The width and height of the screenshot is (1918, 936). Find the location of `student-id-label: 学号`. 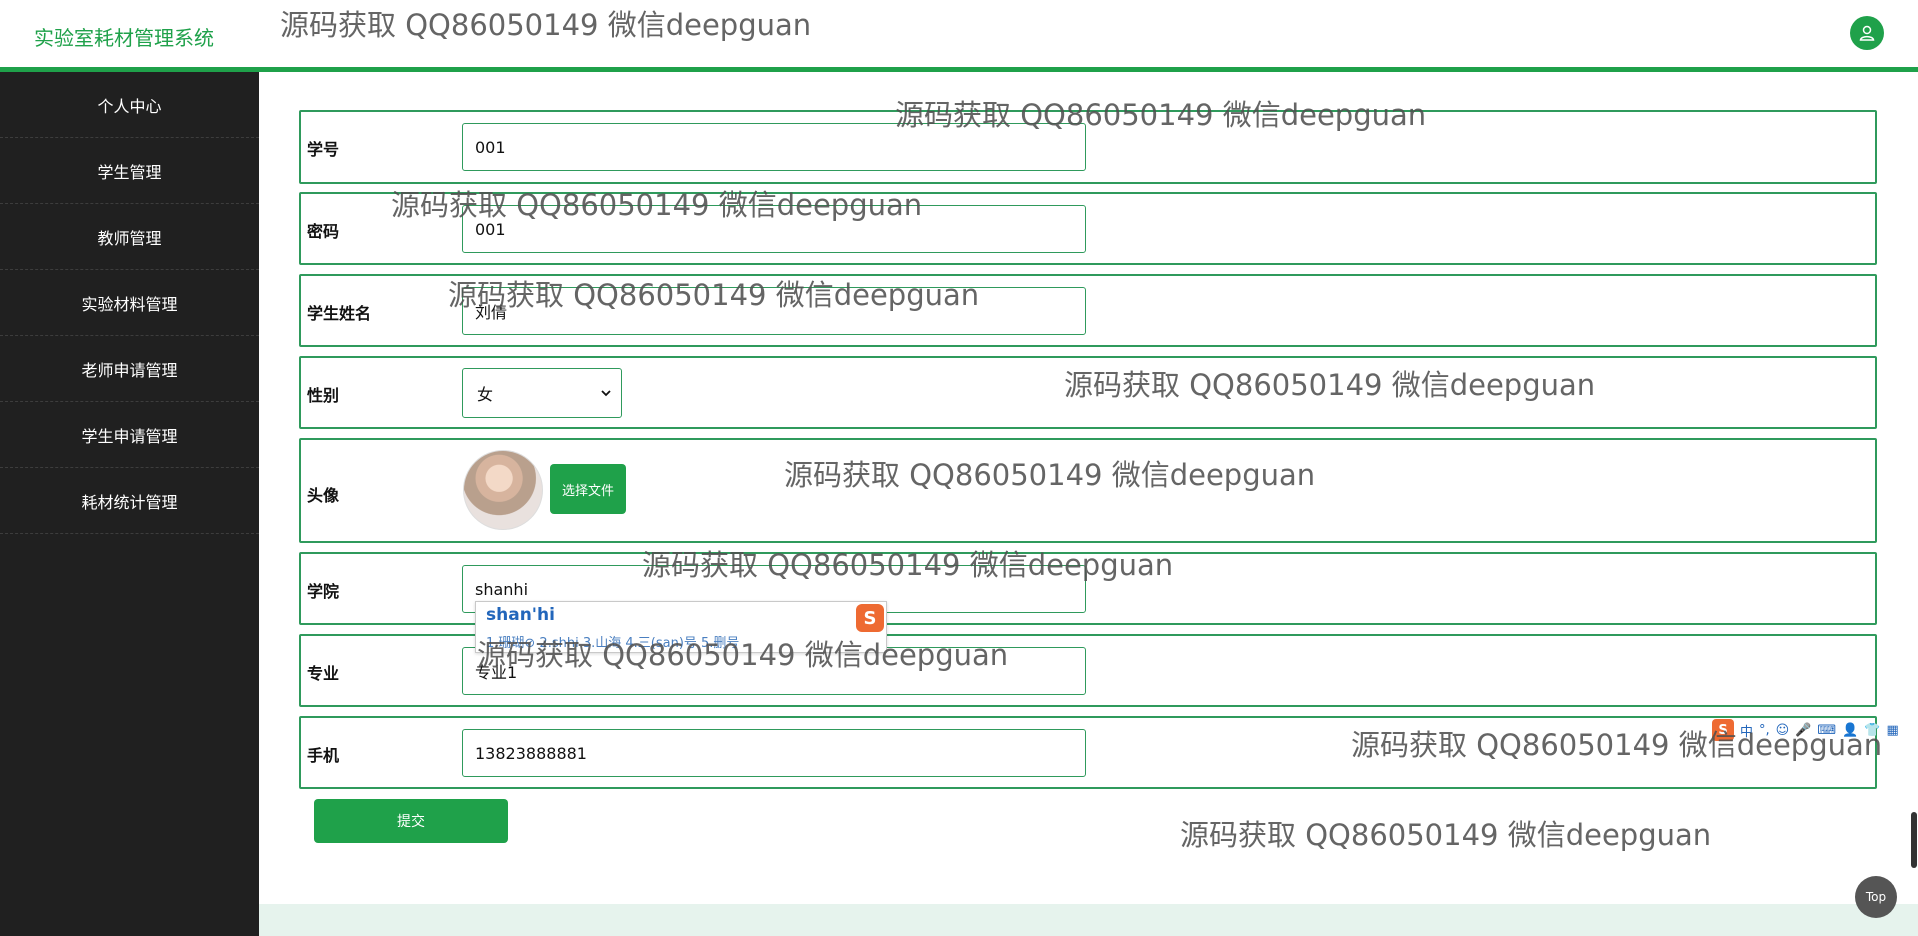

student-id-label: 学号 is located at coordinates (323, 149).